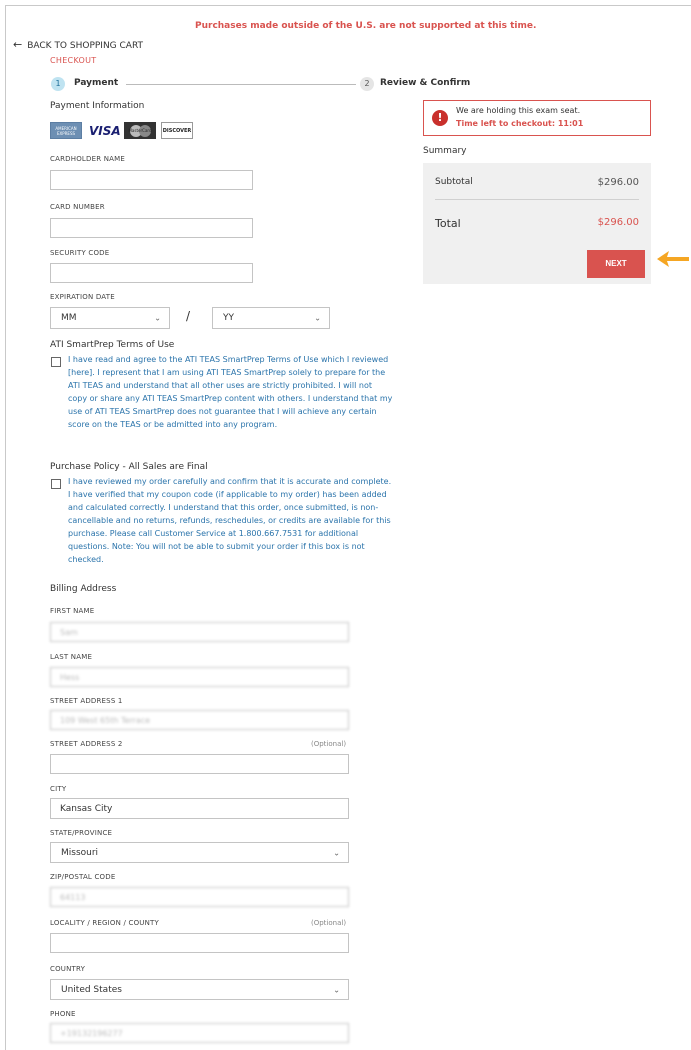 This screenshot has width=691, height=1050. I want to click on country-select: United States ⌄, so click(199, 989).